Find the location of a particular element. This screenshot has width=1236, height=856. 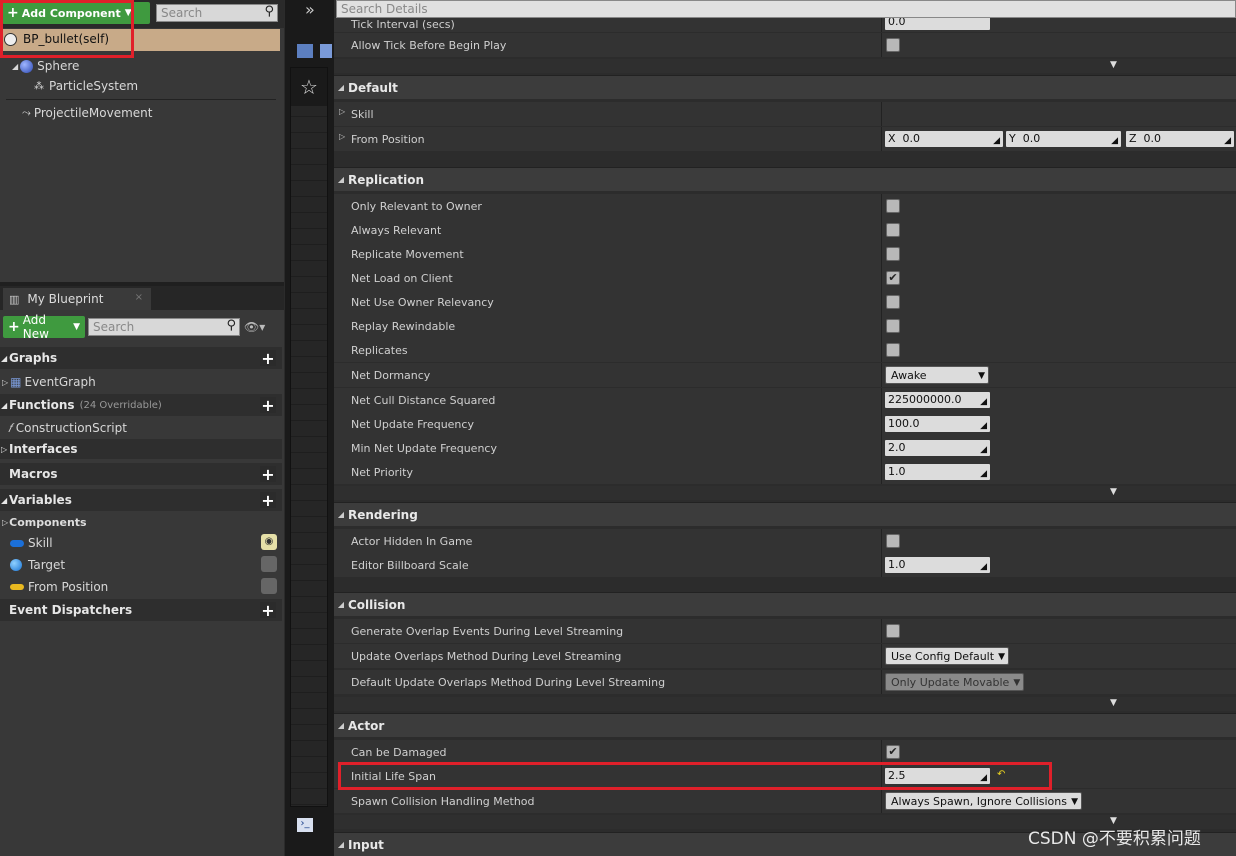

field-value: 1.0 is located at coordinates (897, 564).